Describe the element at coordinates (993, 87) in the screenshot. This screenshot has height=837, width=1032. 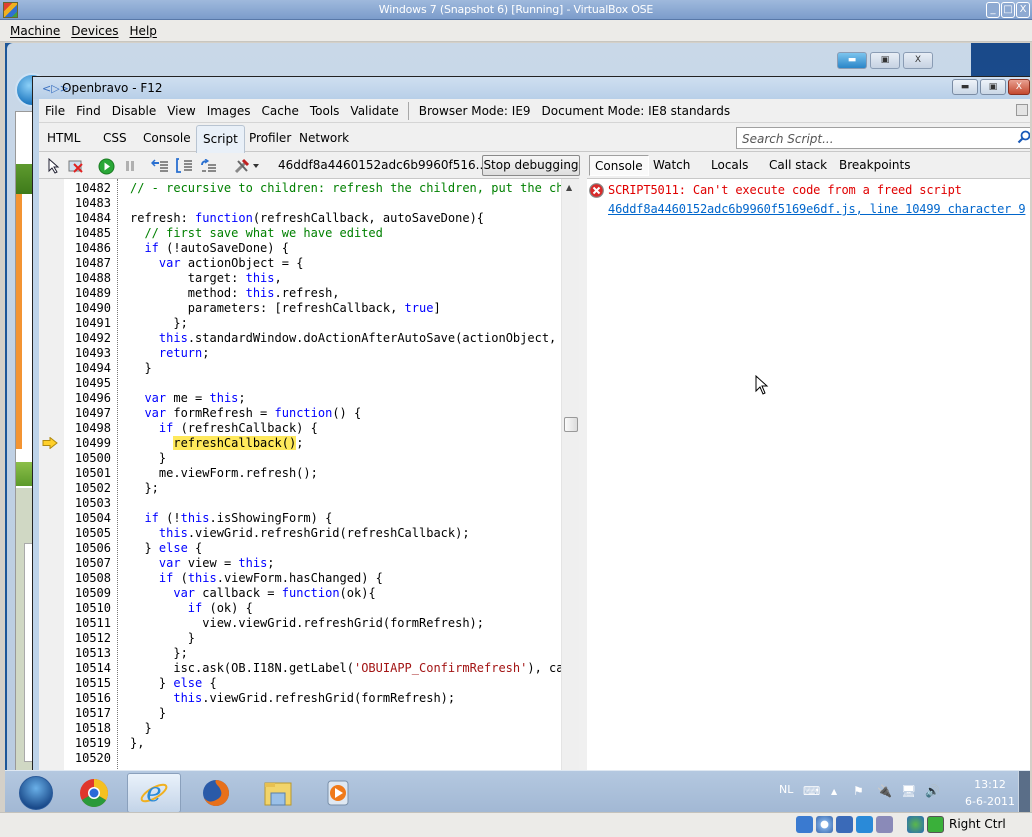
I see `devtools-maximize-button: ▣` at that location.